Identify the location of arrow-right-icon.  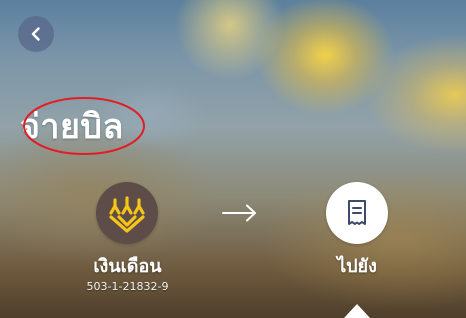
(240, 213).